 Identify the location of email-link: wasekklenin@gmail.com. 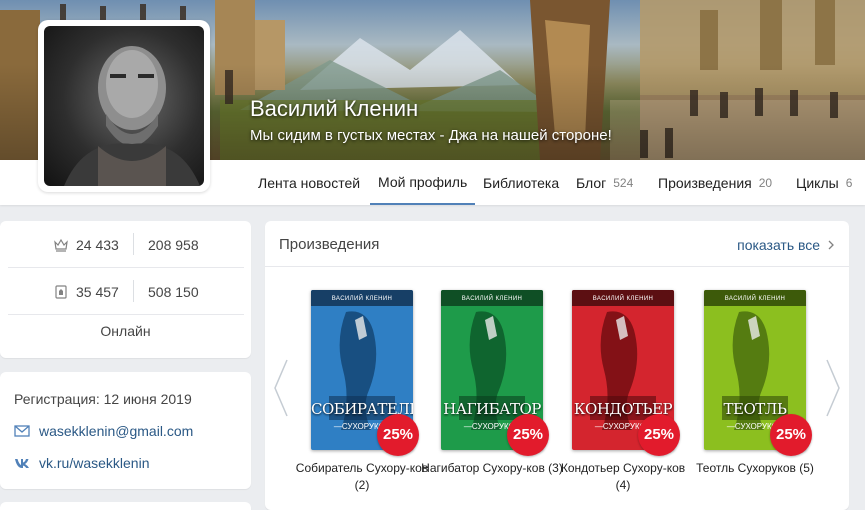
(103, 431).